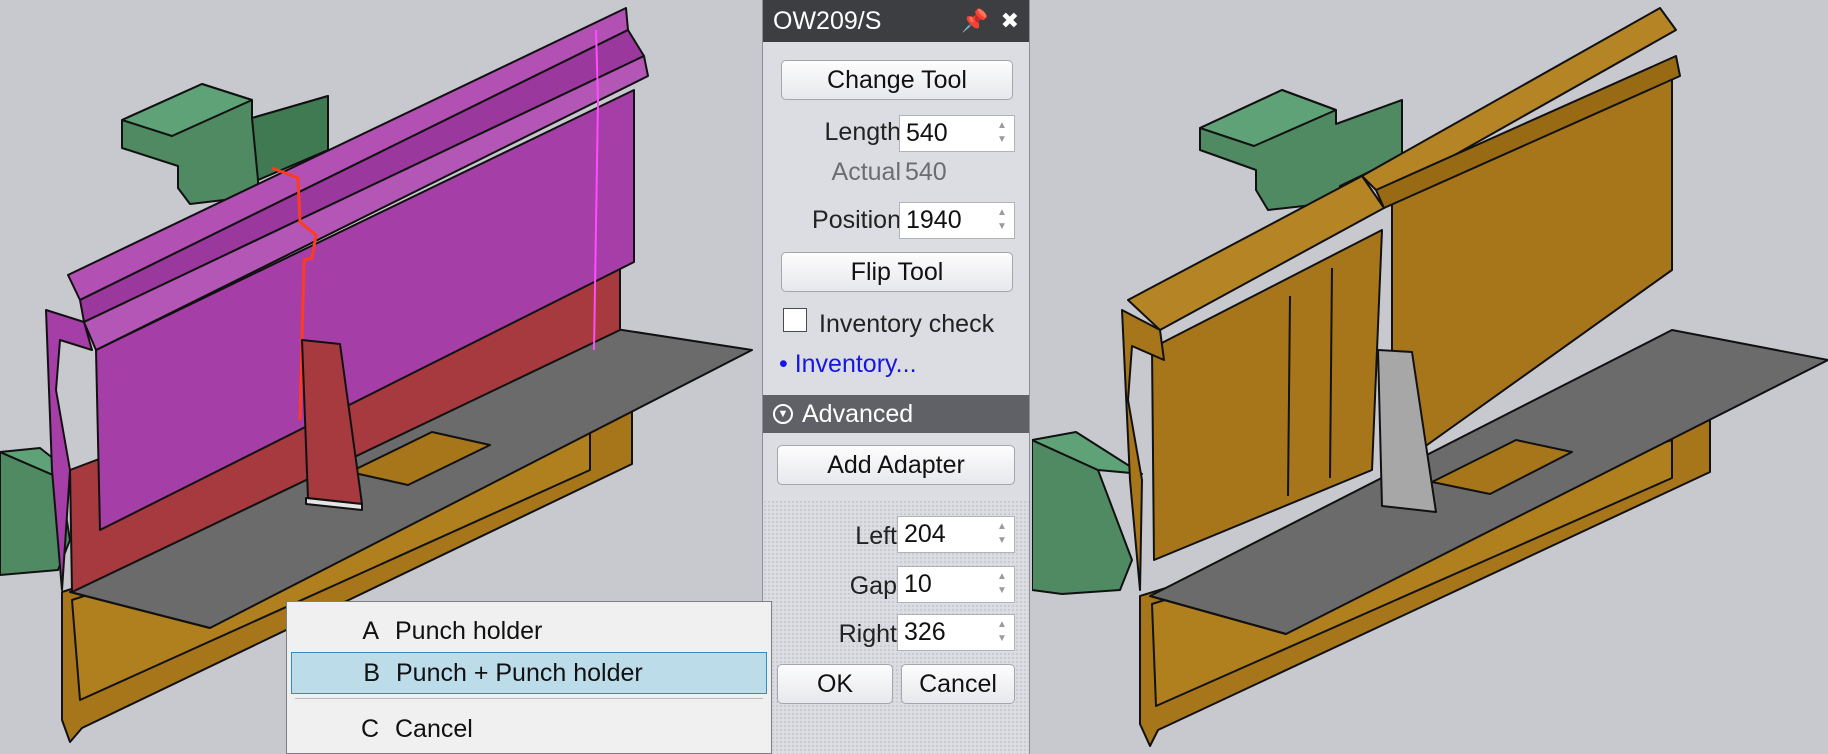 This screenshot has height=754, width=1828. I want to click on right-stepper: 326 ▲ ▼, so click(956, 632).